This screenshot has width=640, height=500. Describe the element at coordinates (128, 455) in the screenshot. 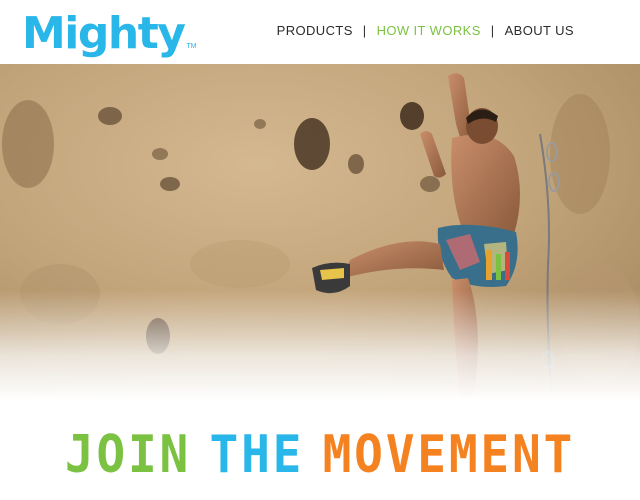

I see `tagline-word-join: JOIN` at that location.